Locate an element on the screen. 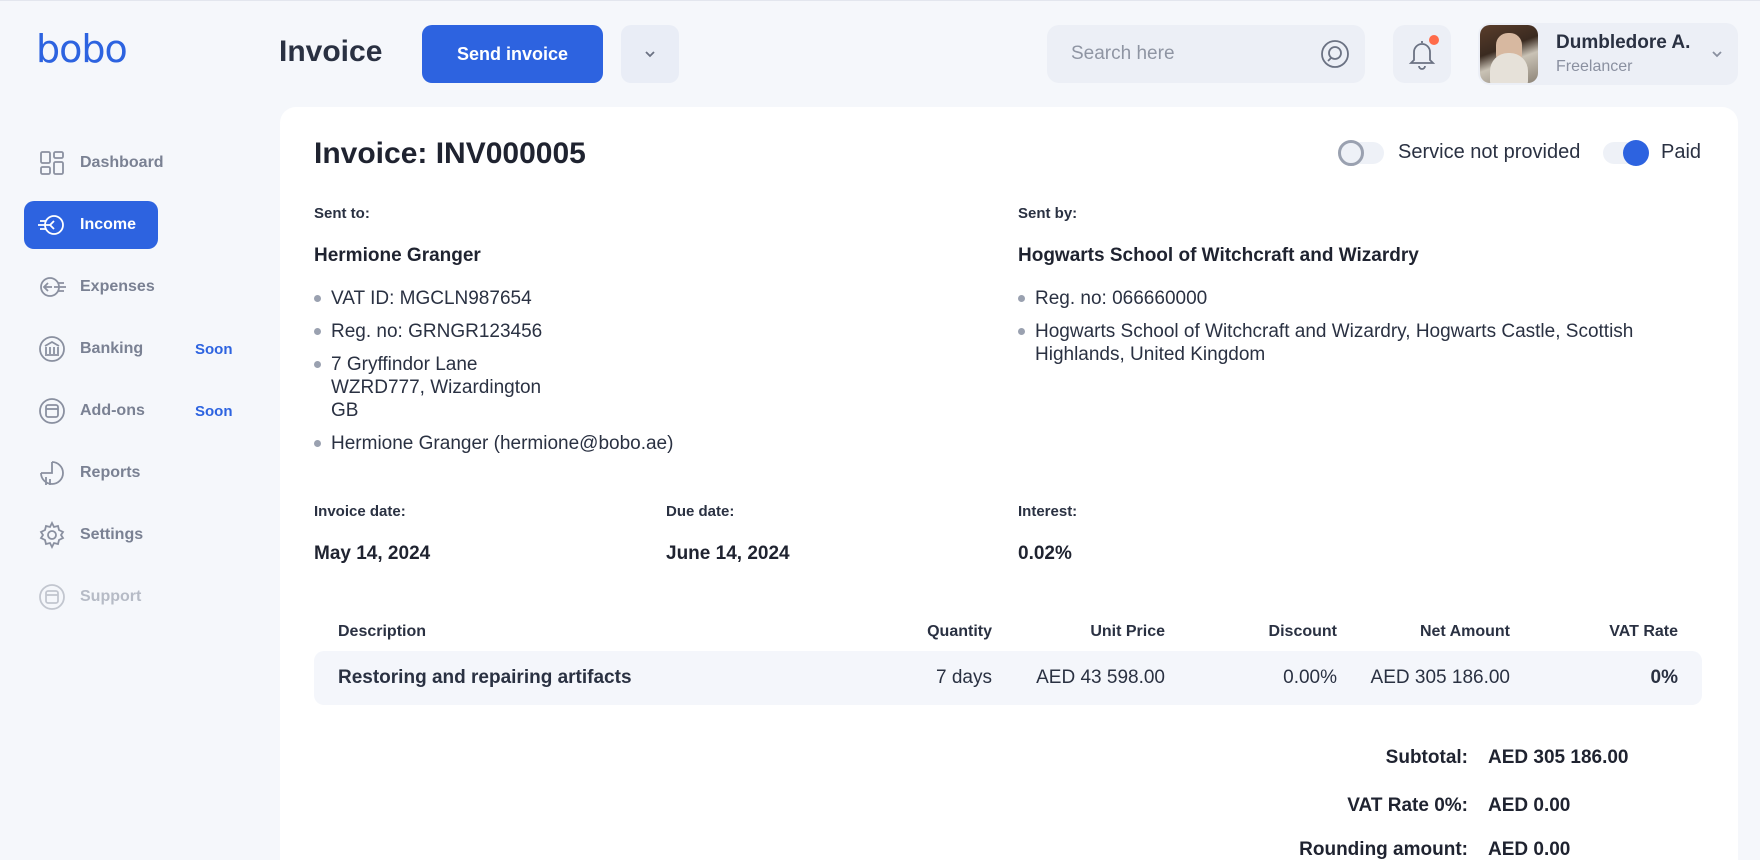 This screenshot has height=860, width=1760. column-header: Discount is located at coordinates (1302, 631).